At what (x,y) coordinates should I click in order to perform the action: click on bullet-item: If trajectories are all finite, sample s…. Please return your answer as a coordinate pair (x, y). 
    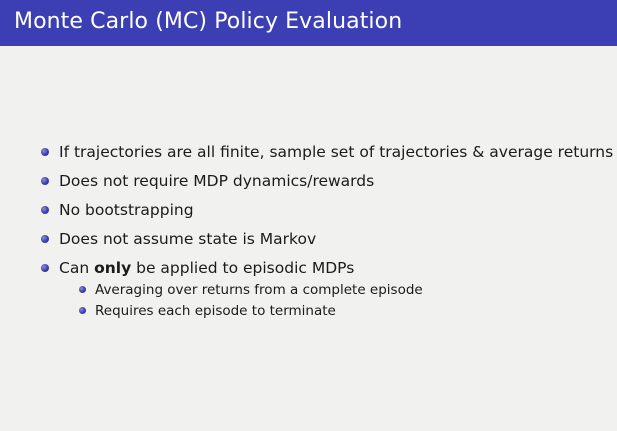
    Looking at the image, I should click on (325, 156).